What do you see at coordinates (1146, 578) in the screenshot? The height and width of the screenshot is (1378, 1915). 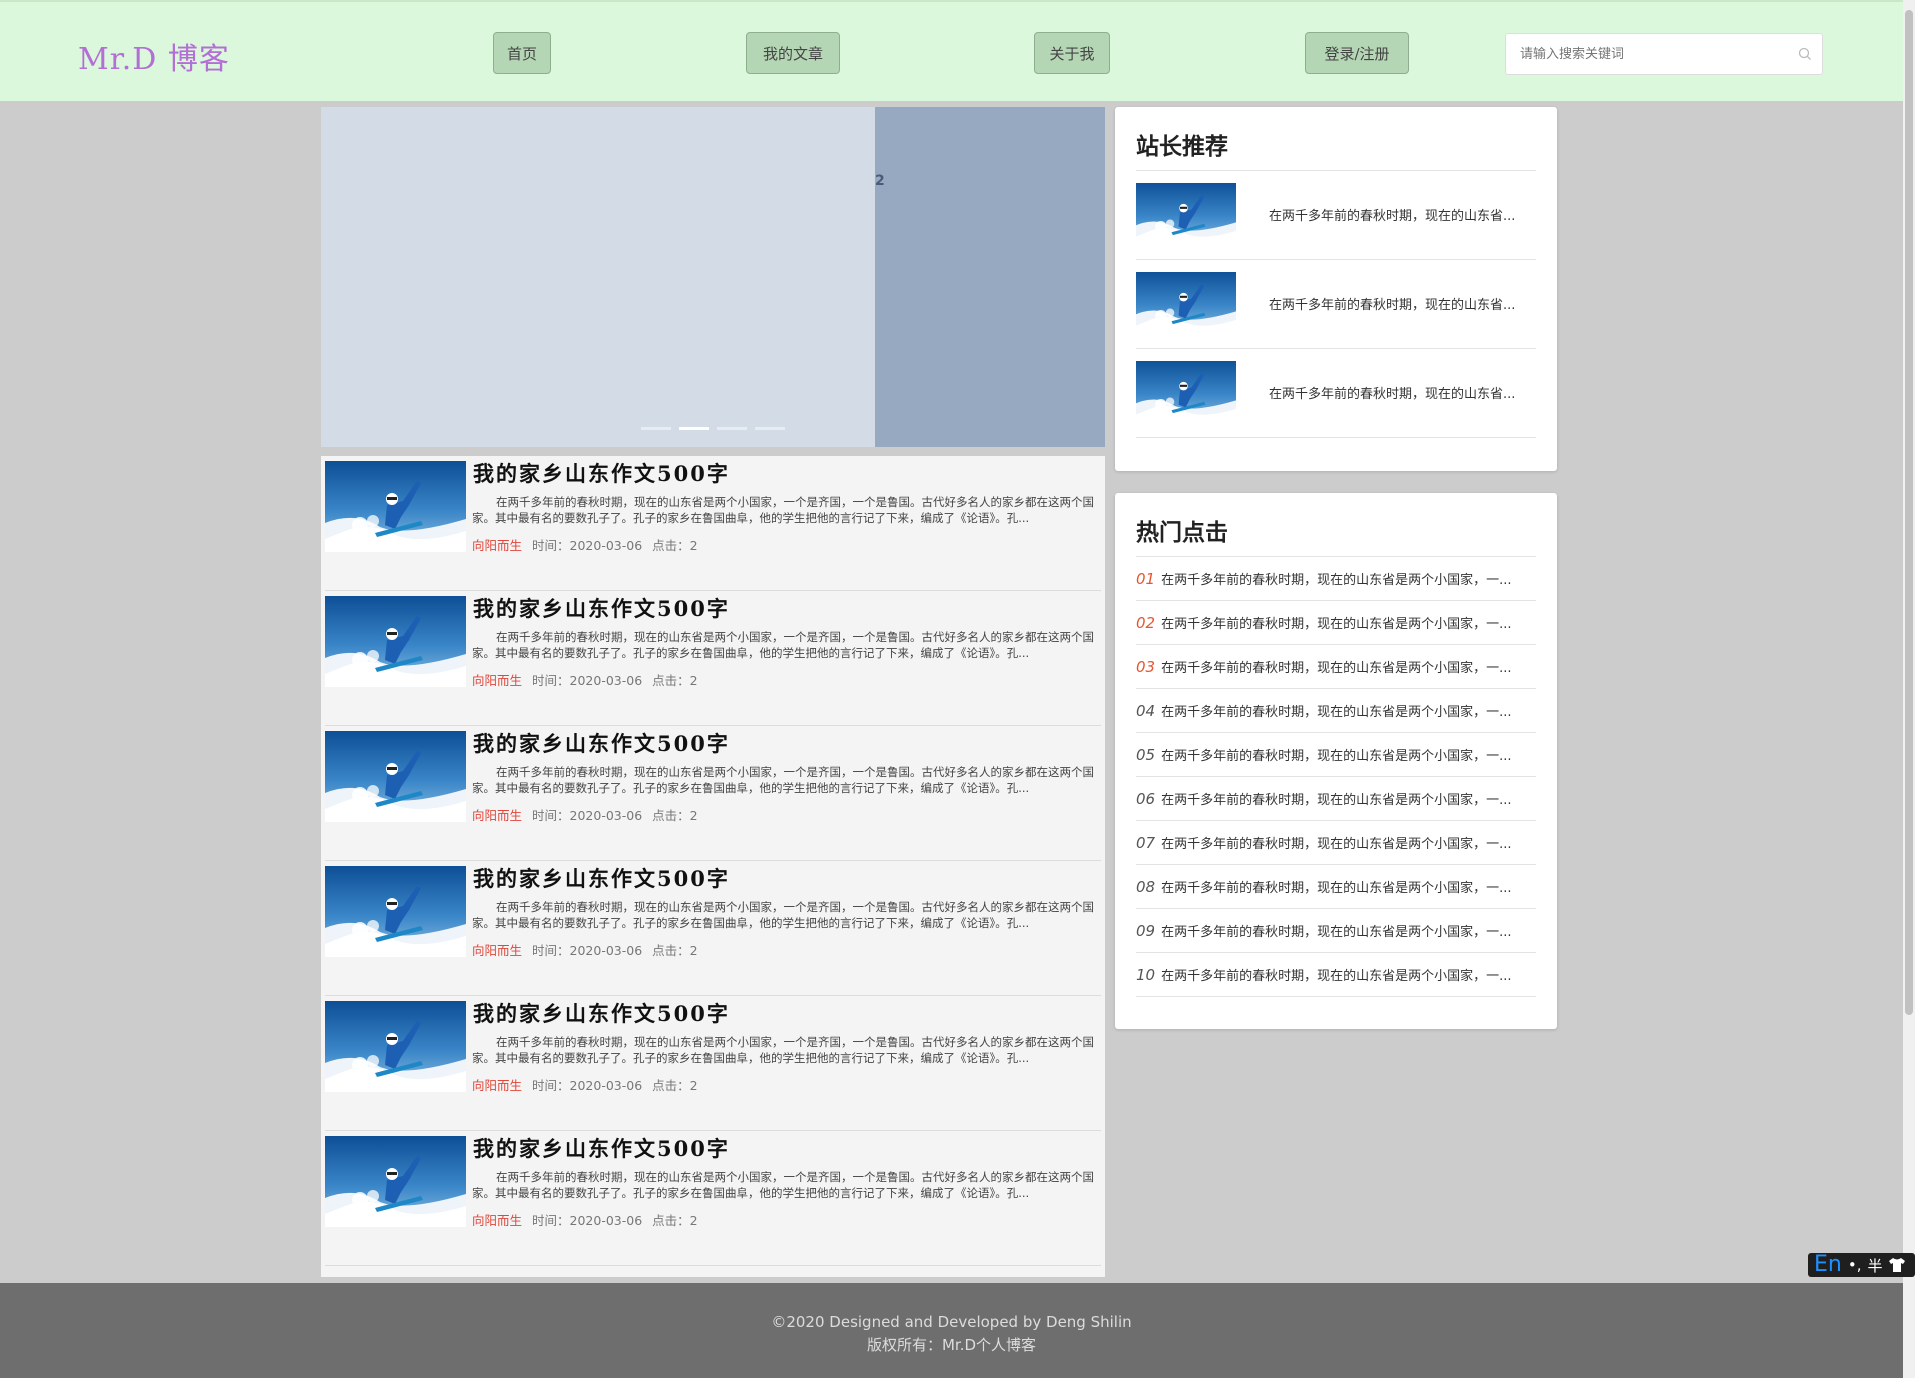 I see `hot-rank: 01` at bounding box center [1146, 578].